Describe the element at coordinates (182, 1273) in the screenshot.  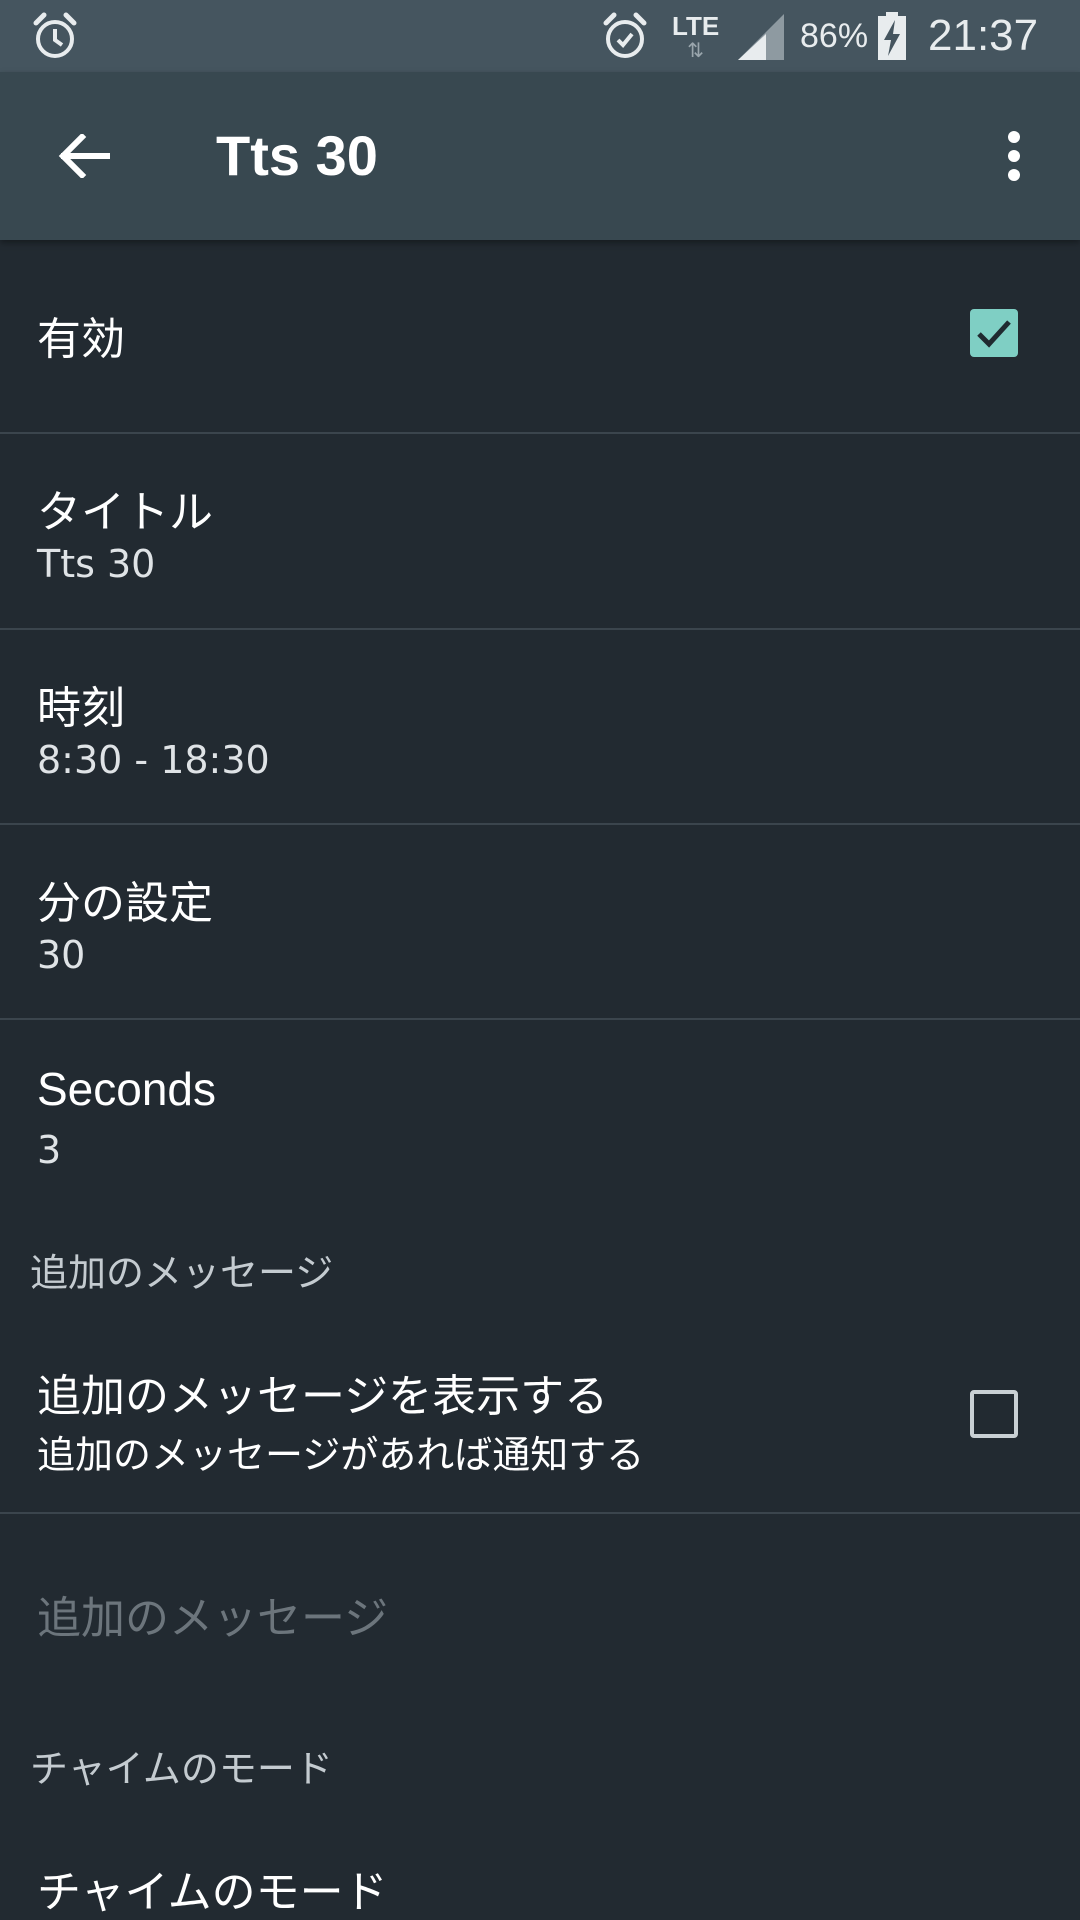
I see `category-extra-messages: 追加のメッセージ` at that location.